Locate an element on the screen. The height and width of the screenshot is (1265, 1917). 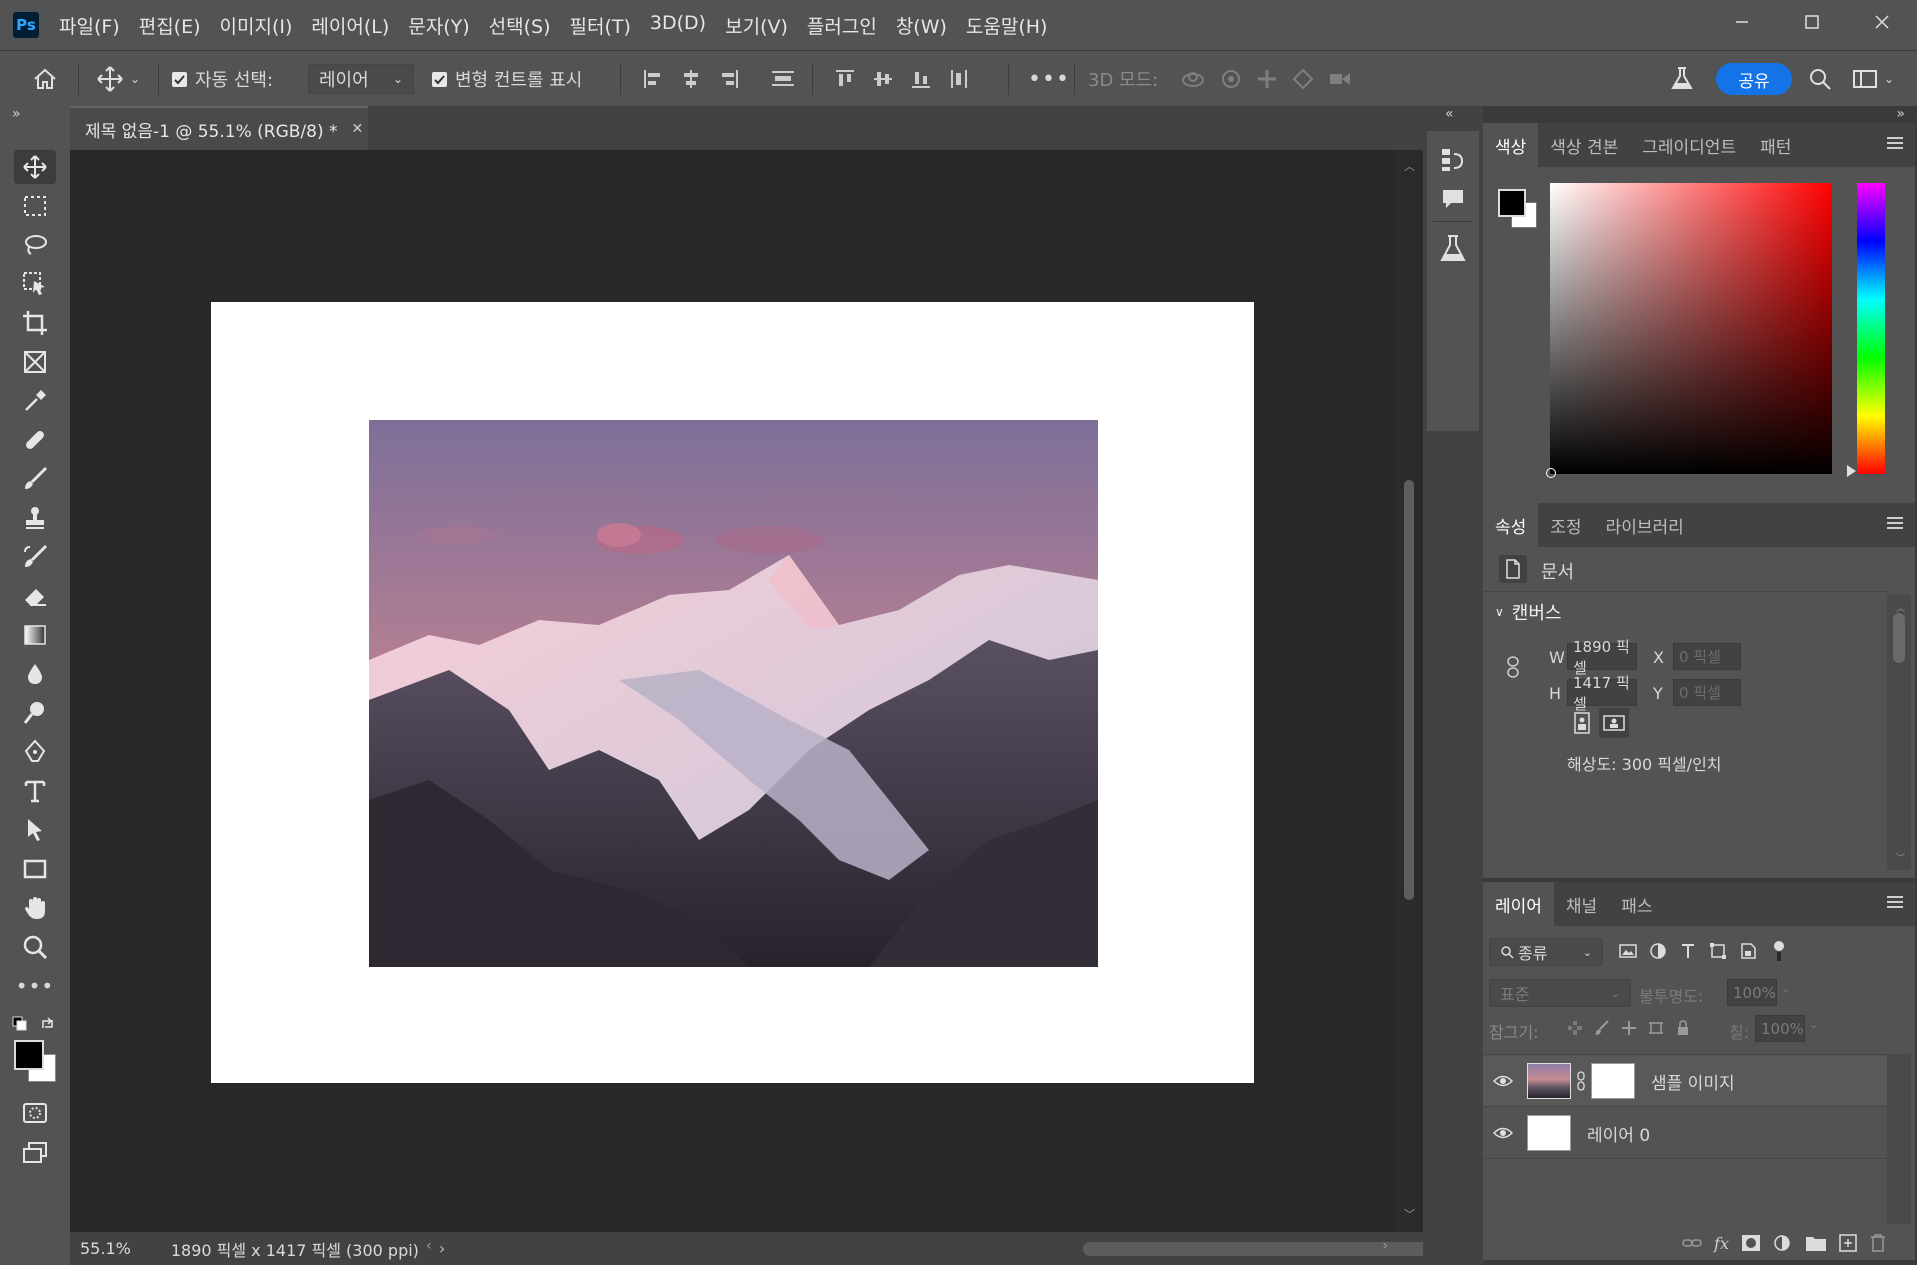
auto-select-target-dropdown: 레이어 ⌄ is located at coordinates (361, 79).